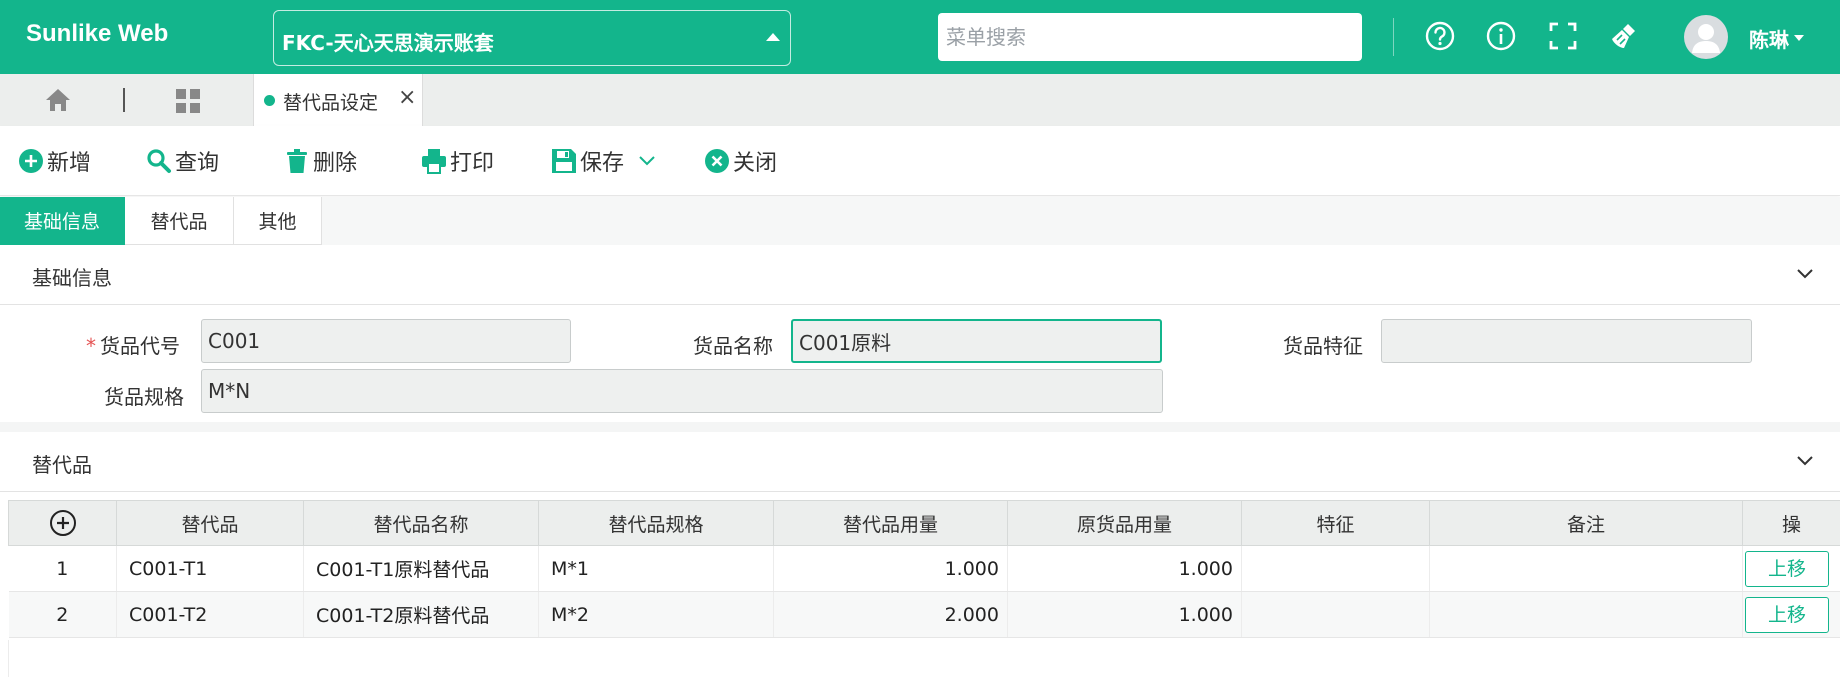 The width and height of the screenshot is (1840, 677). What do you see at coordinates (1081, 221) in the screenshot?
I see `form-tab-strip` at bounding box center [1081, 221].